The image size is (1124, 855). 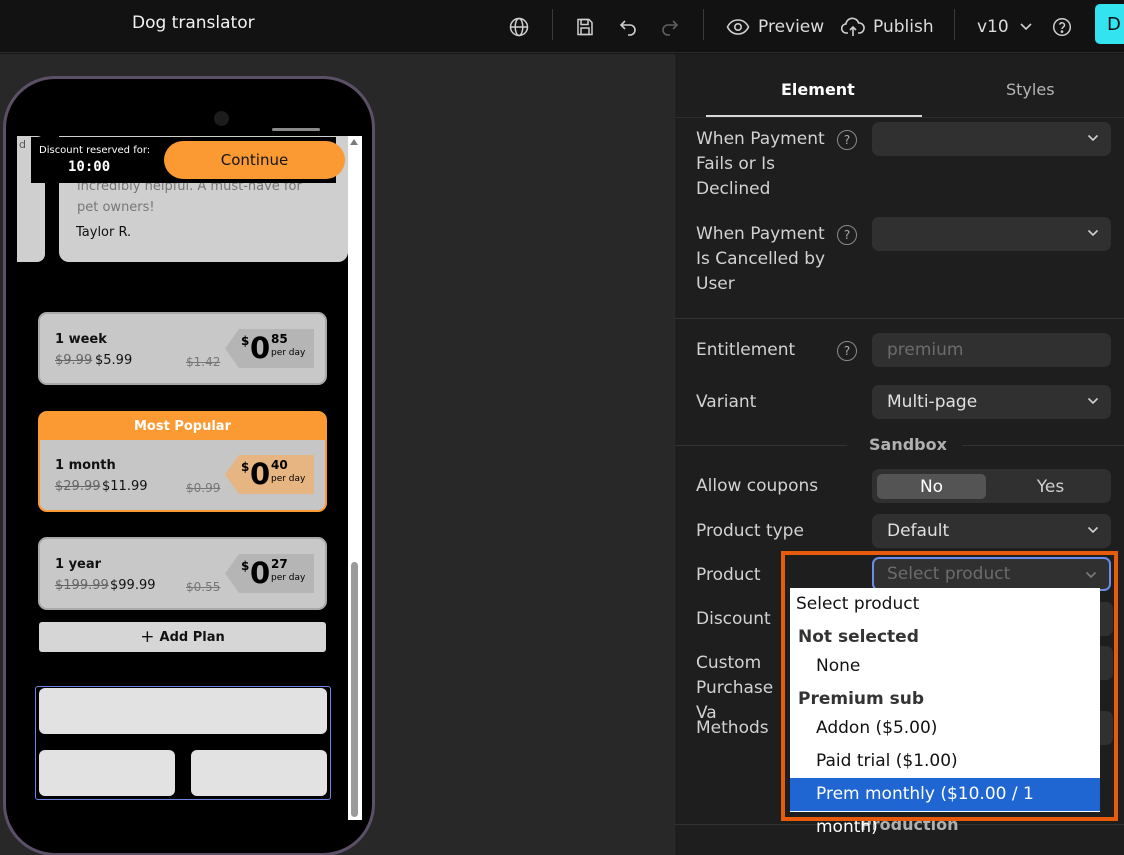 I want to click on coupons-yes-option: Yes, so click(x=1050, y=486).